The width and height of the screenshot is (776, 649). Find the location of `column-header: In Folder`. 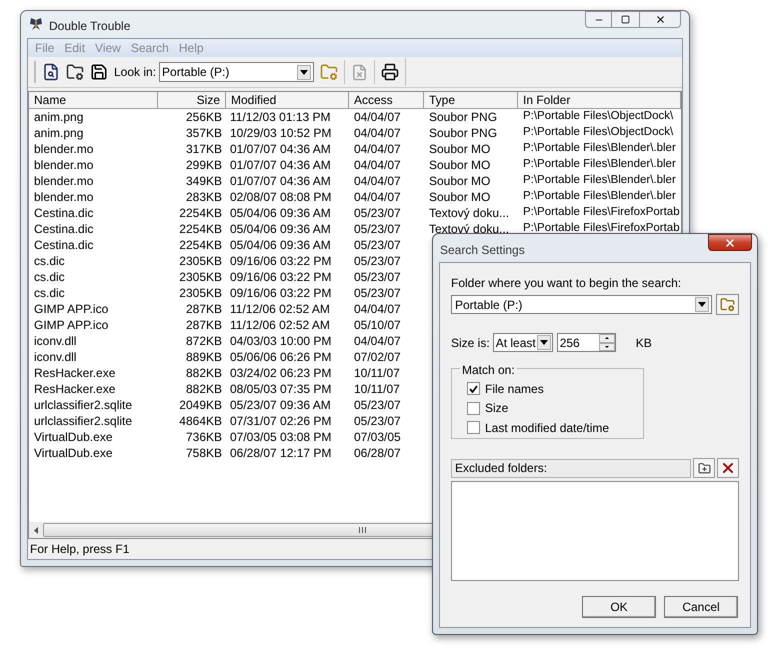

column-header: In Folder is located at coordinates (599, 100).